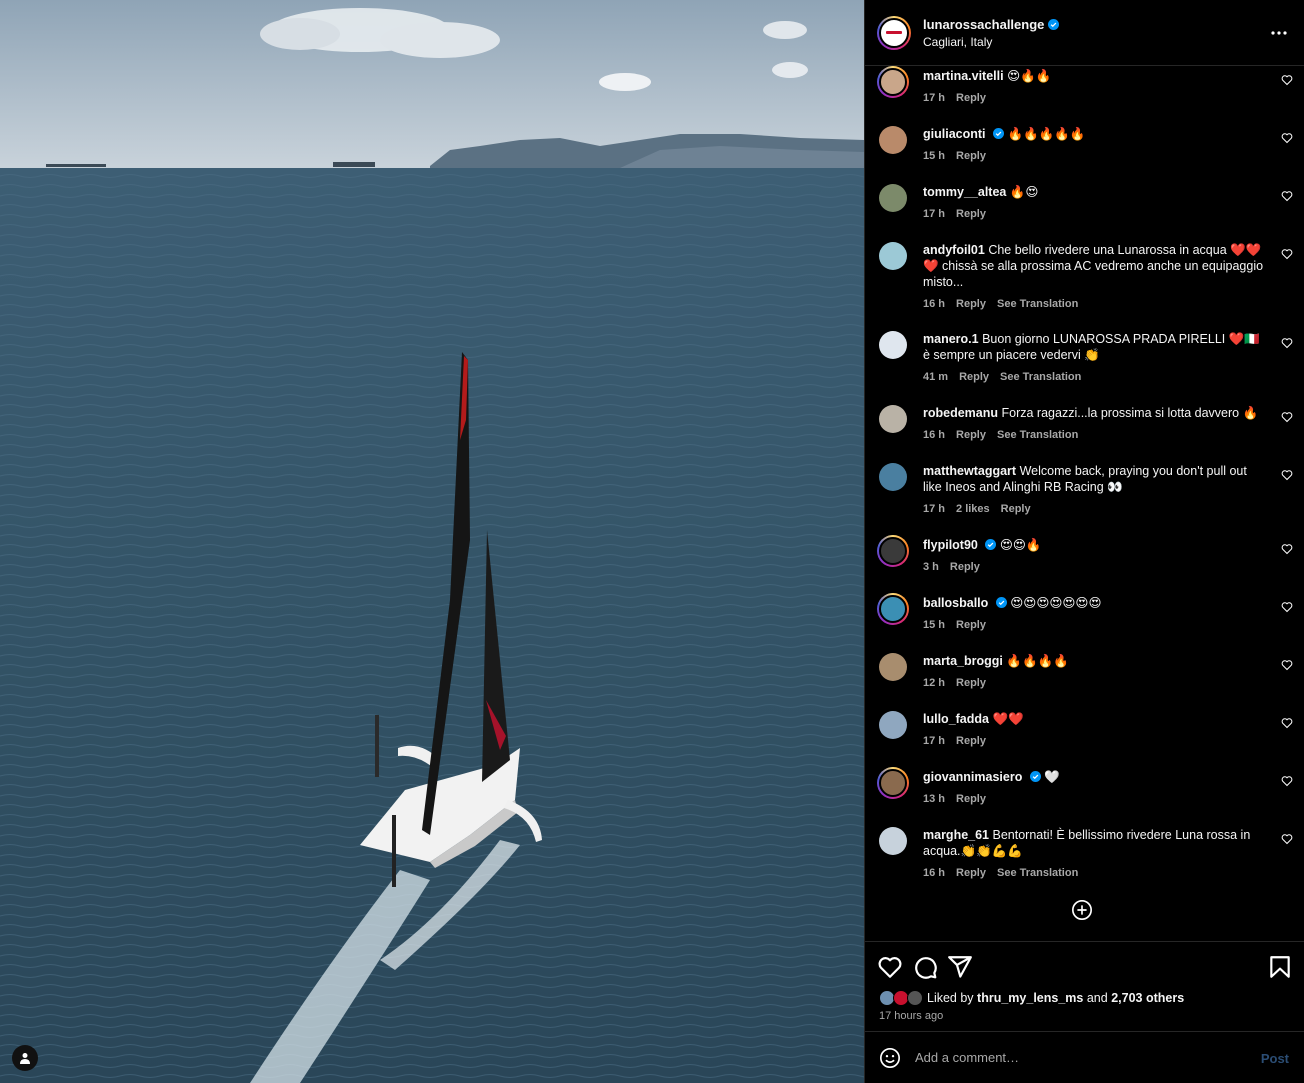  What do you see at coordinates (963, 661) in the screenshot?
I see `commenter-username: marta_broggi` at bounding box center [963, 661].